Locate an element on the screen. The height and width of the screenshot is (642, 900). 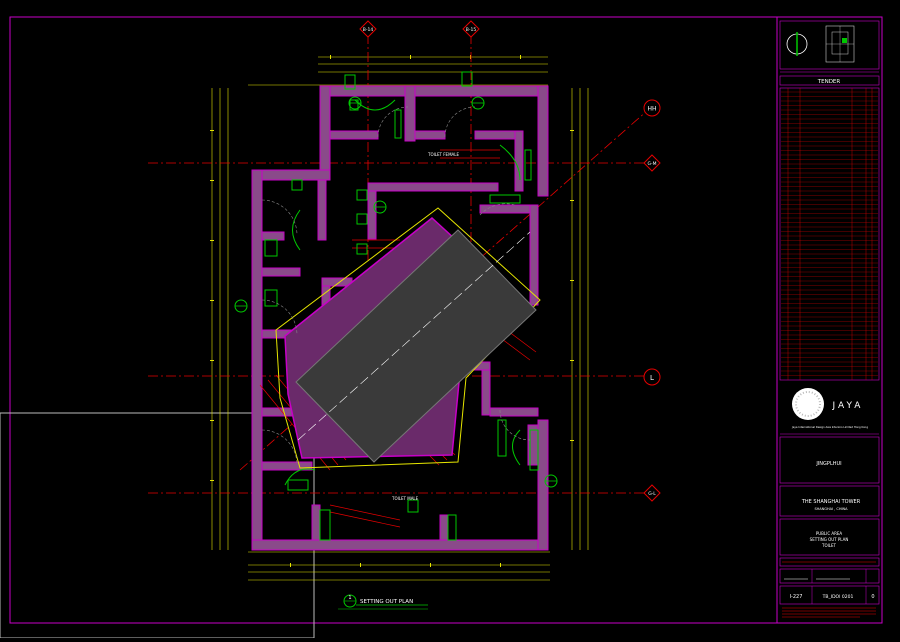
plan-title: 1 SETTING OUT PLAN is located at coordinates (383, 602).